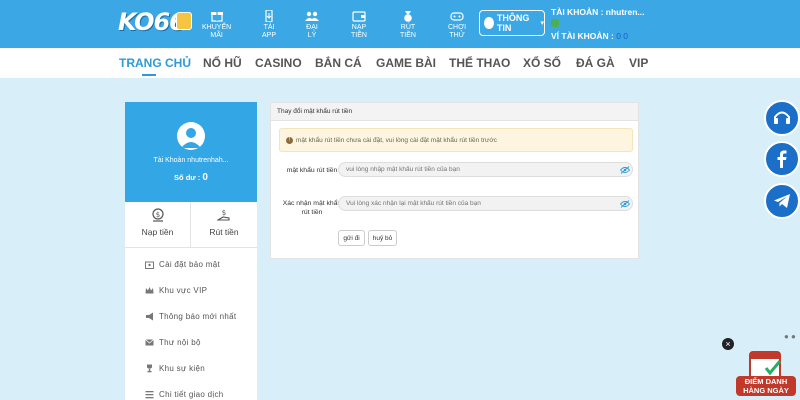  Describe the element at coordinates (542, 23) in the screenshot. I see `caret-down-icon: ▾` at that location.